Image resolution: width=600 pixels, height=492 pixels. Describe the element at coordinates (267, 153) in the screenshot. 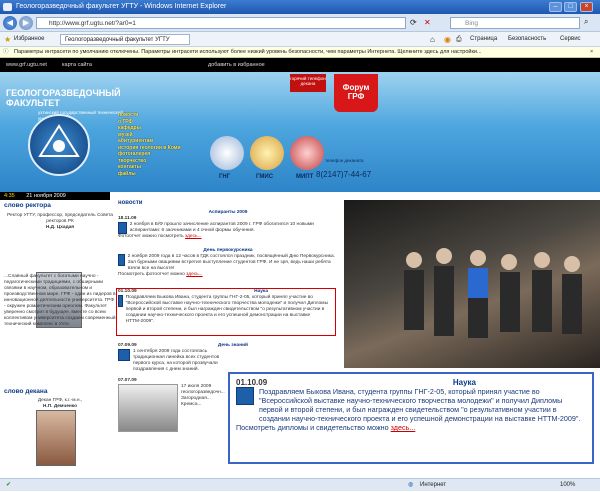

I see `gmis-emblem-icon` at that location.